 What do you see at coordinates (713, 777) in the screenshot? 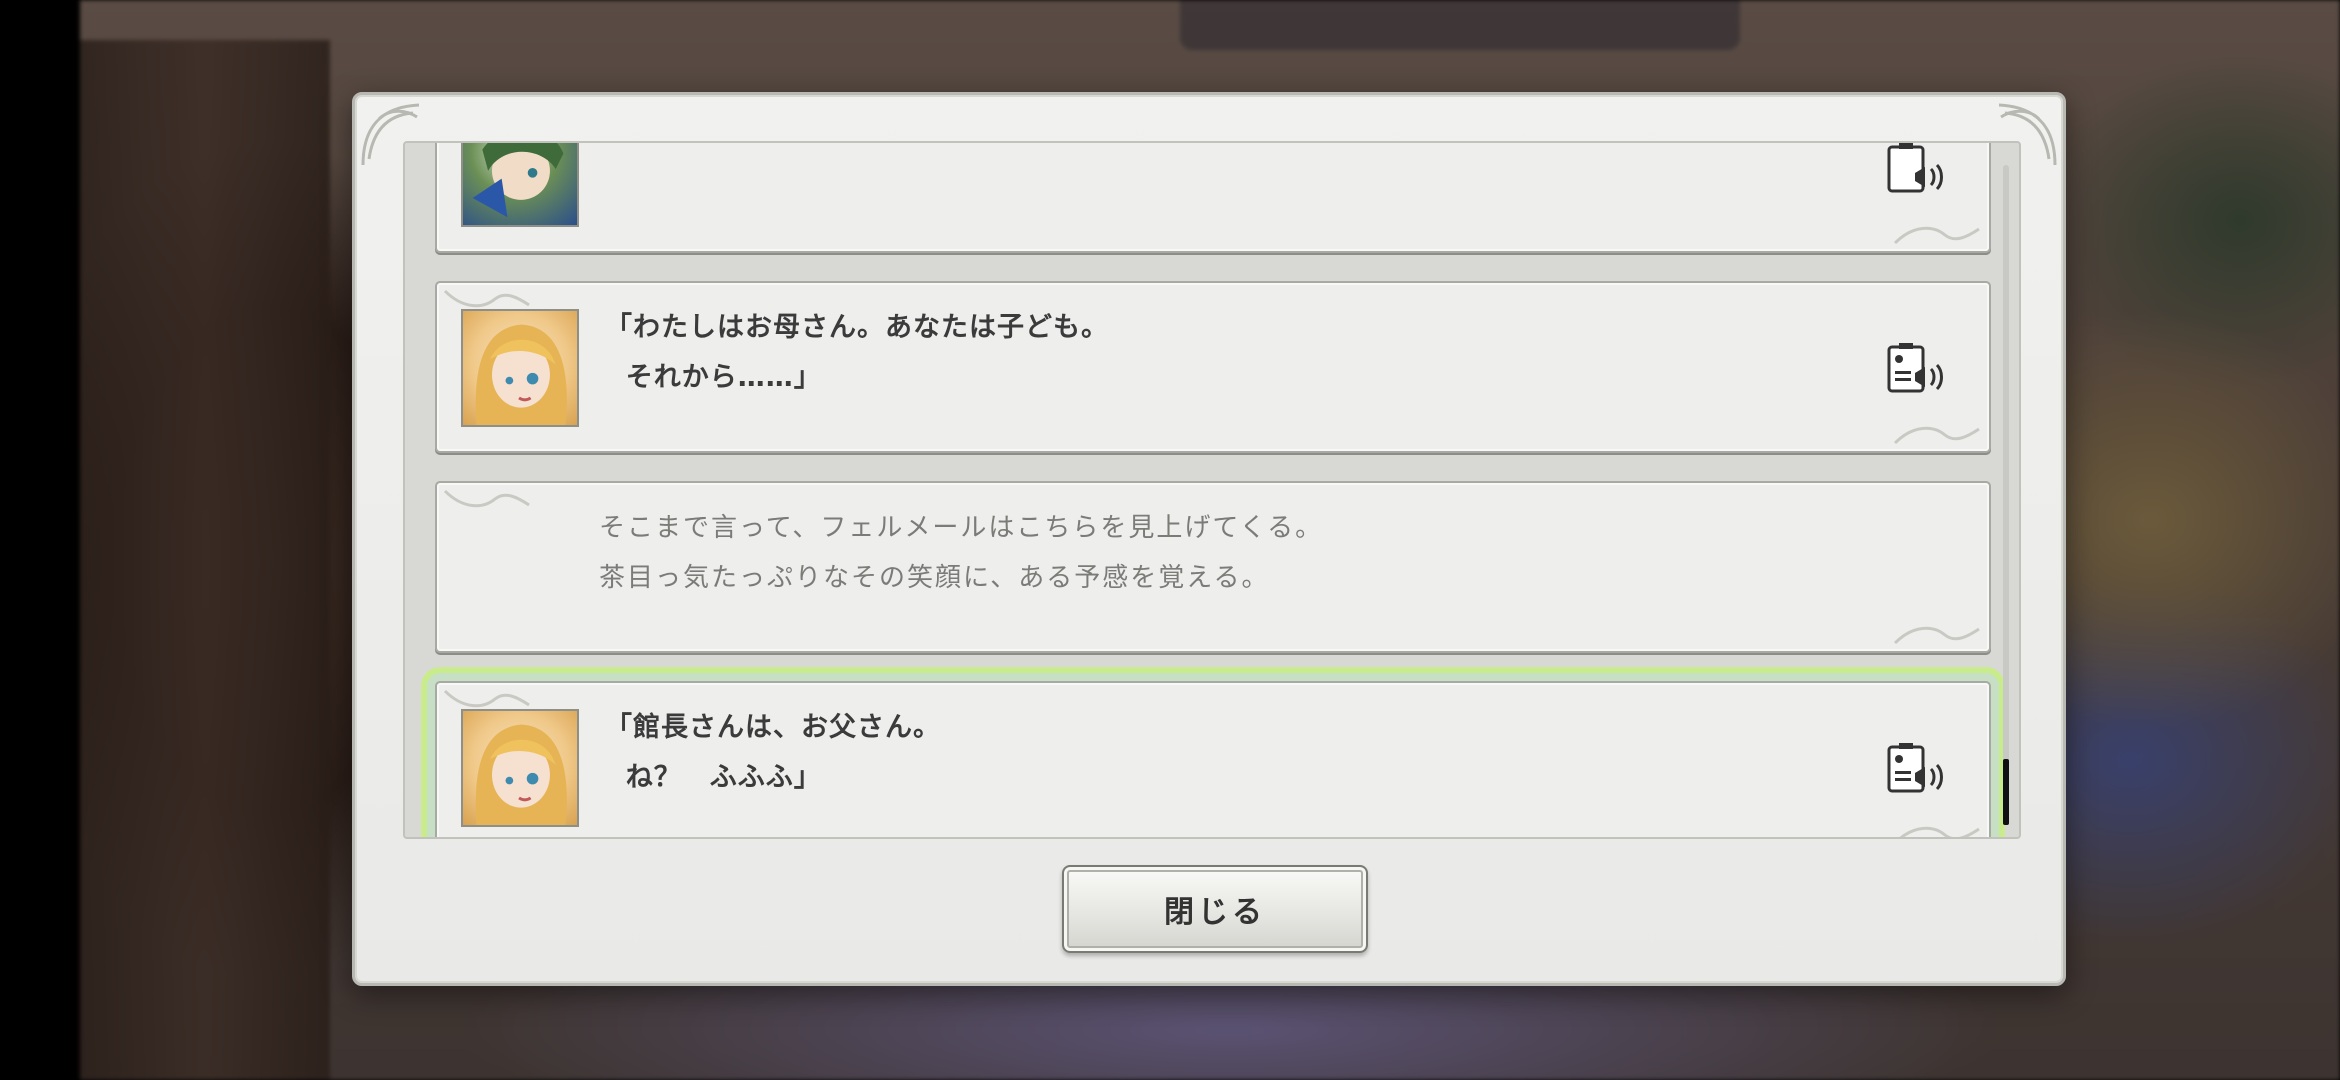
I see `speech-line: ね？ ふふふ」` at bounding box center [713, 777].